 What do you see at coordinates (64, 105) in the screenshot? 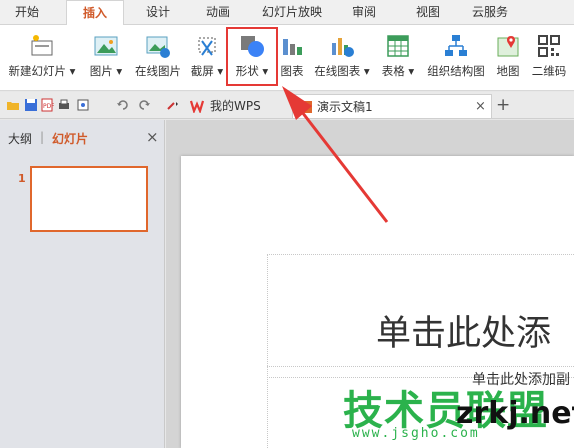
I see `print-icon` at bounding box center [64, 105].